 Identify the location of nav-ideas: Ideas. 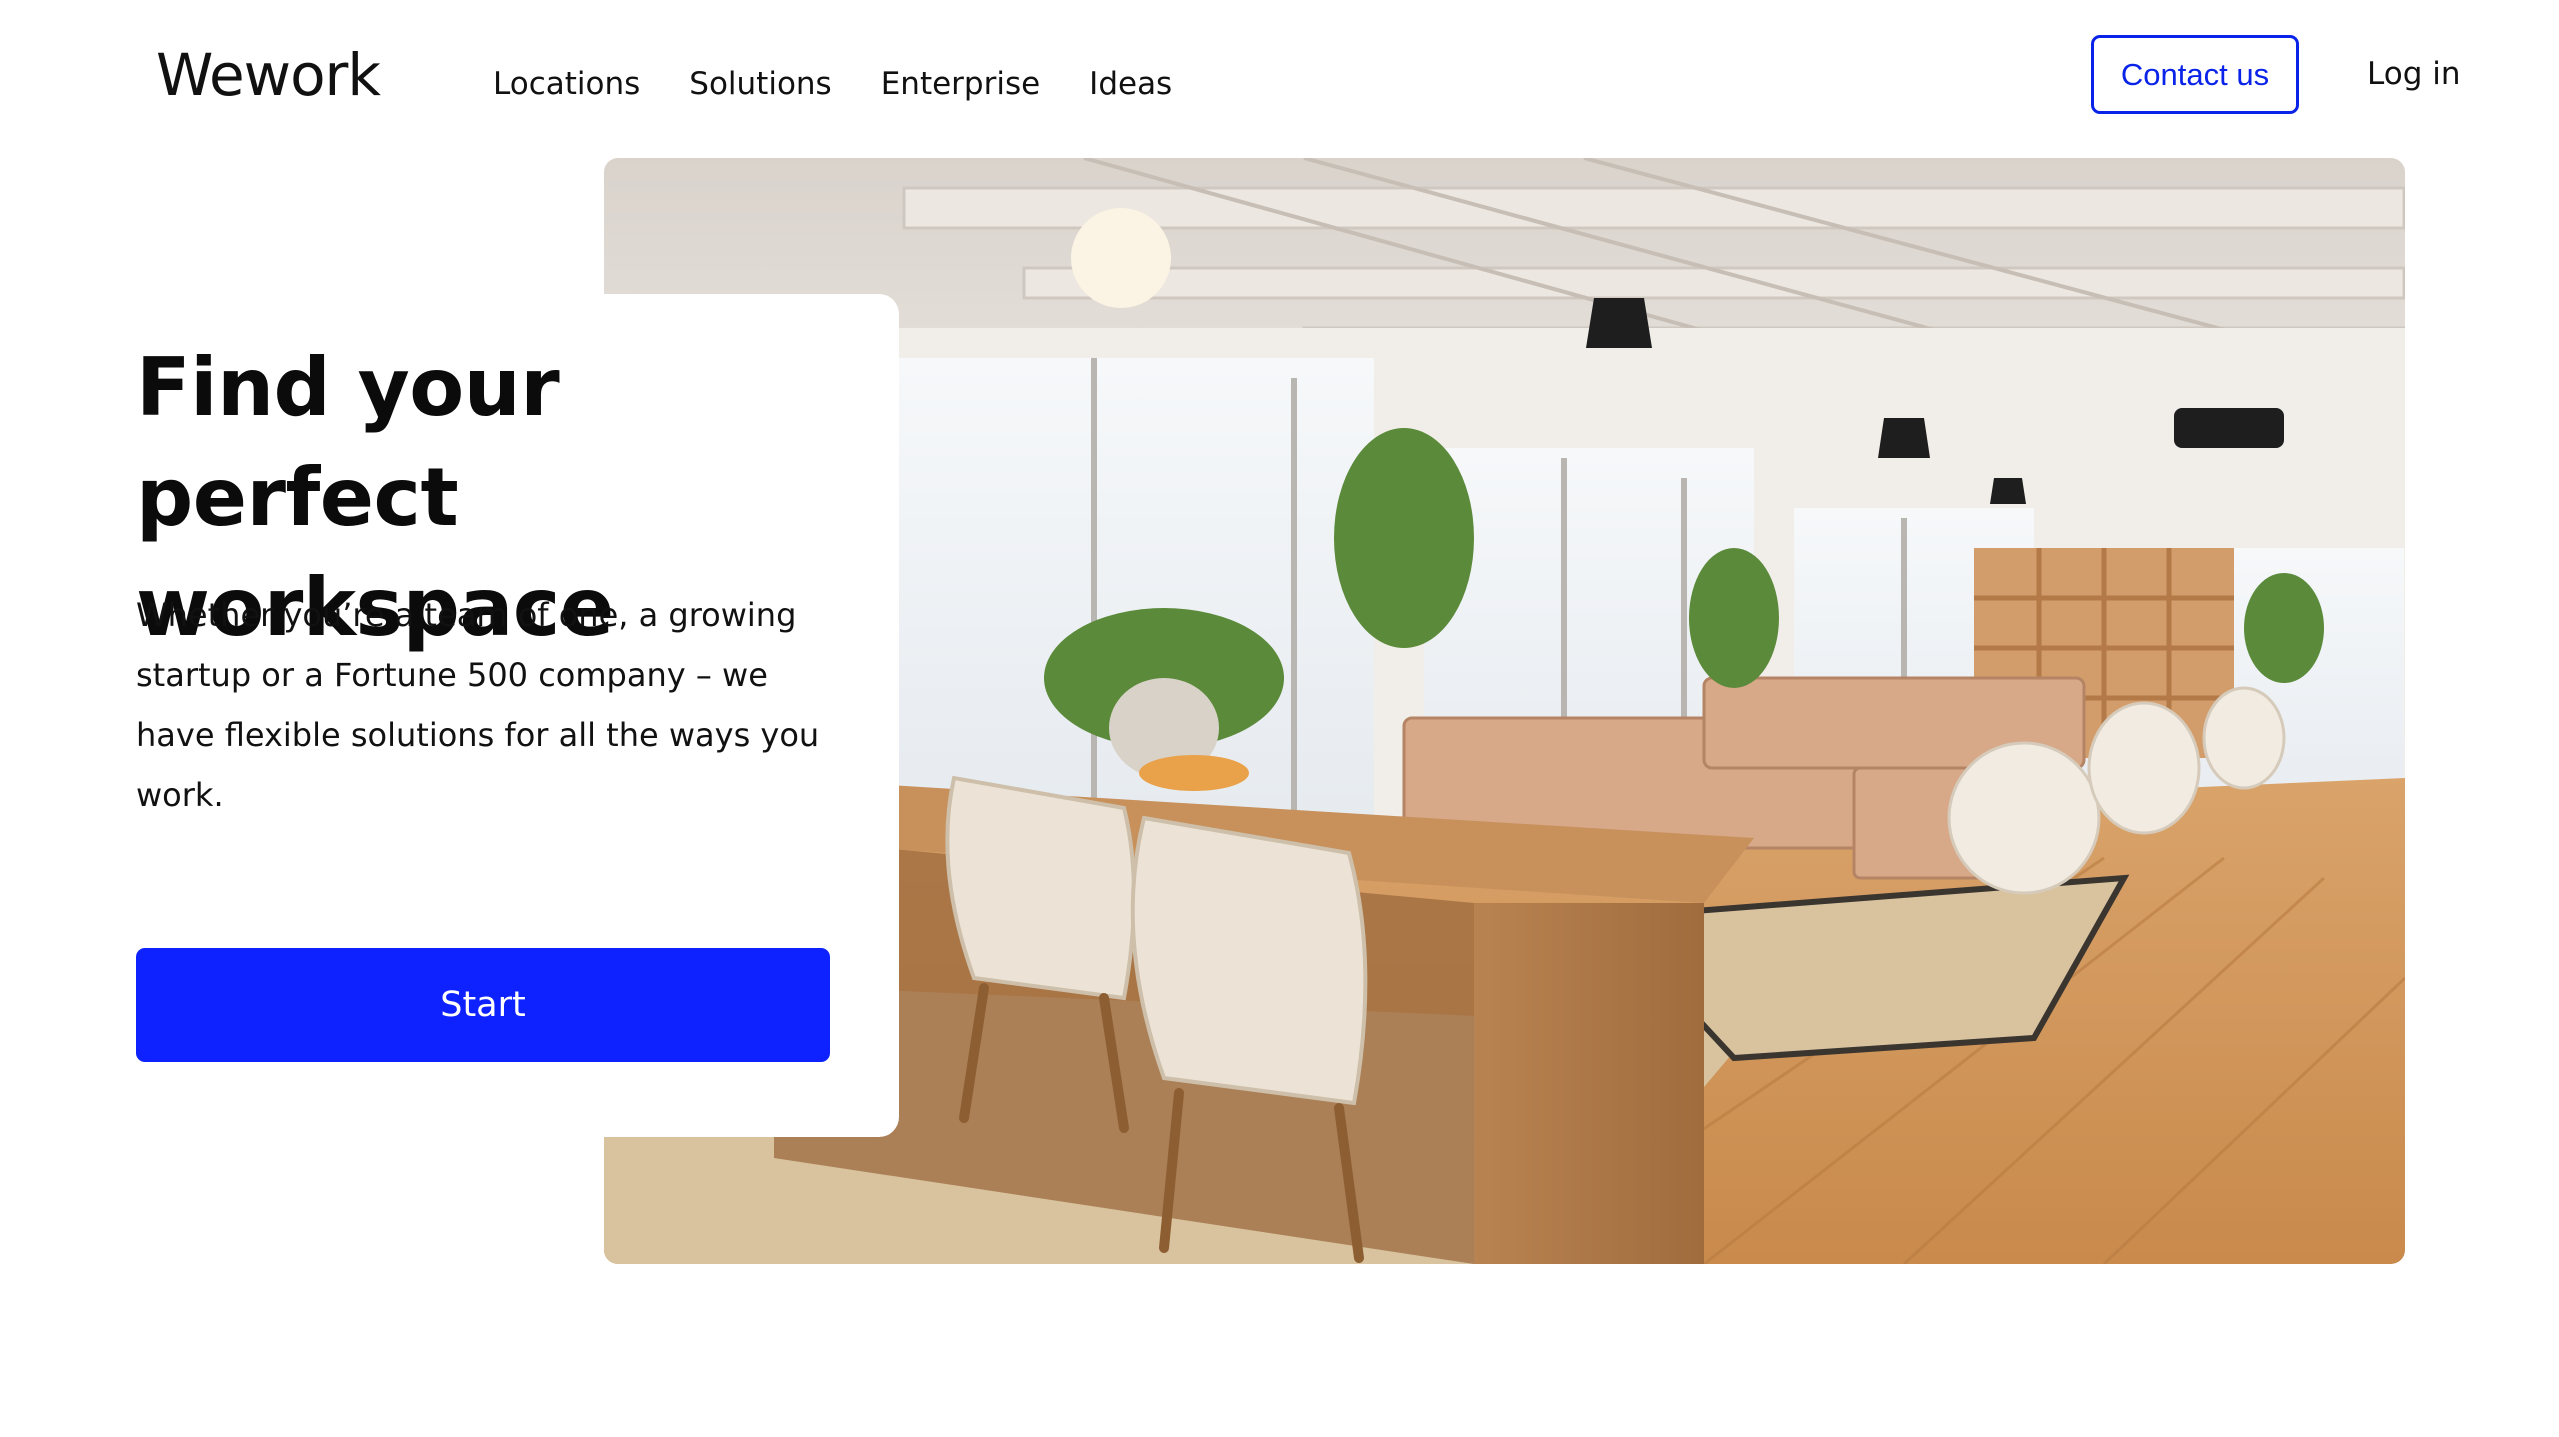
(1130, 84).